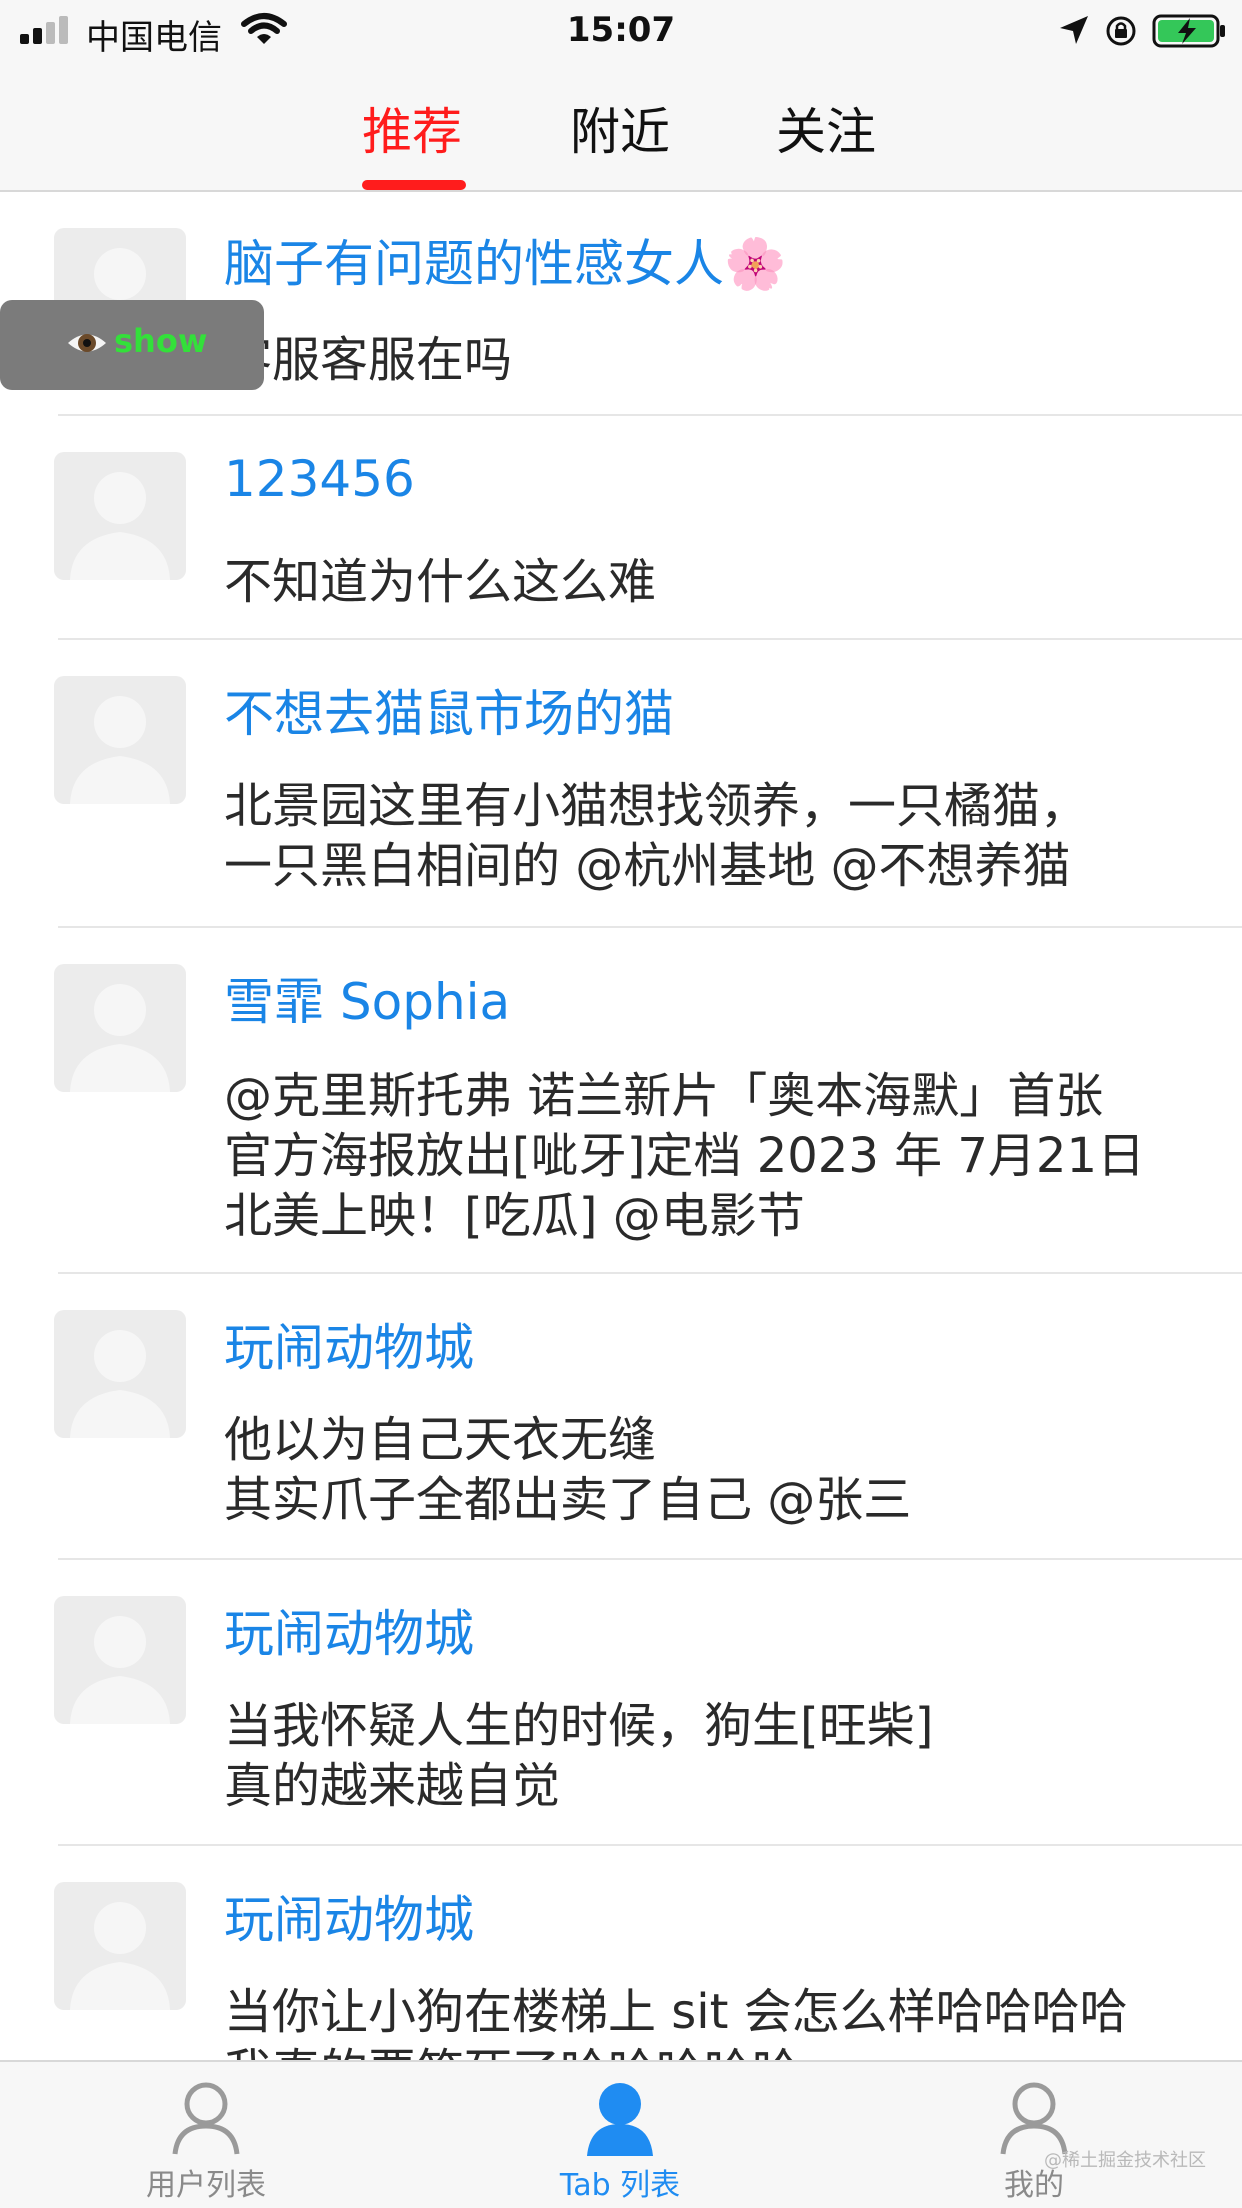 This screenshot has height=2208, width=1242. I want to click on post-text: 真的越来越自觉, so click(392, 1786).